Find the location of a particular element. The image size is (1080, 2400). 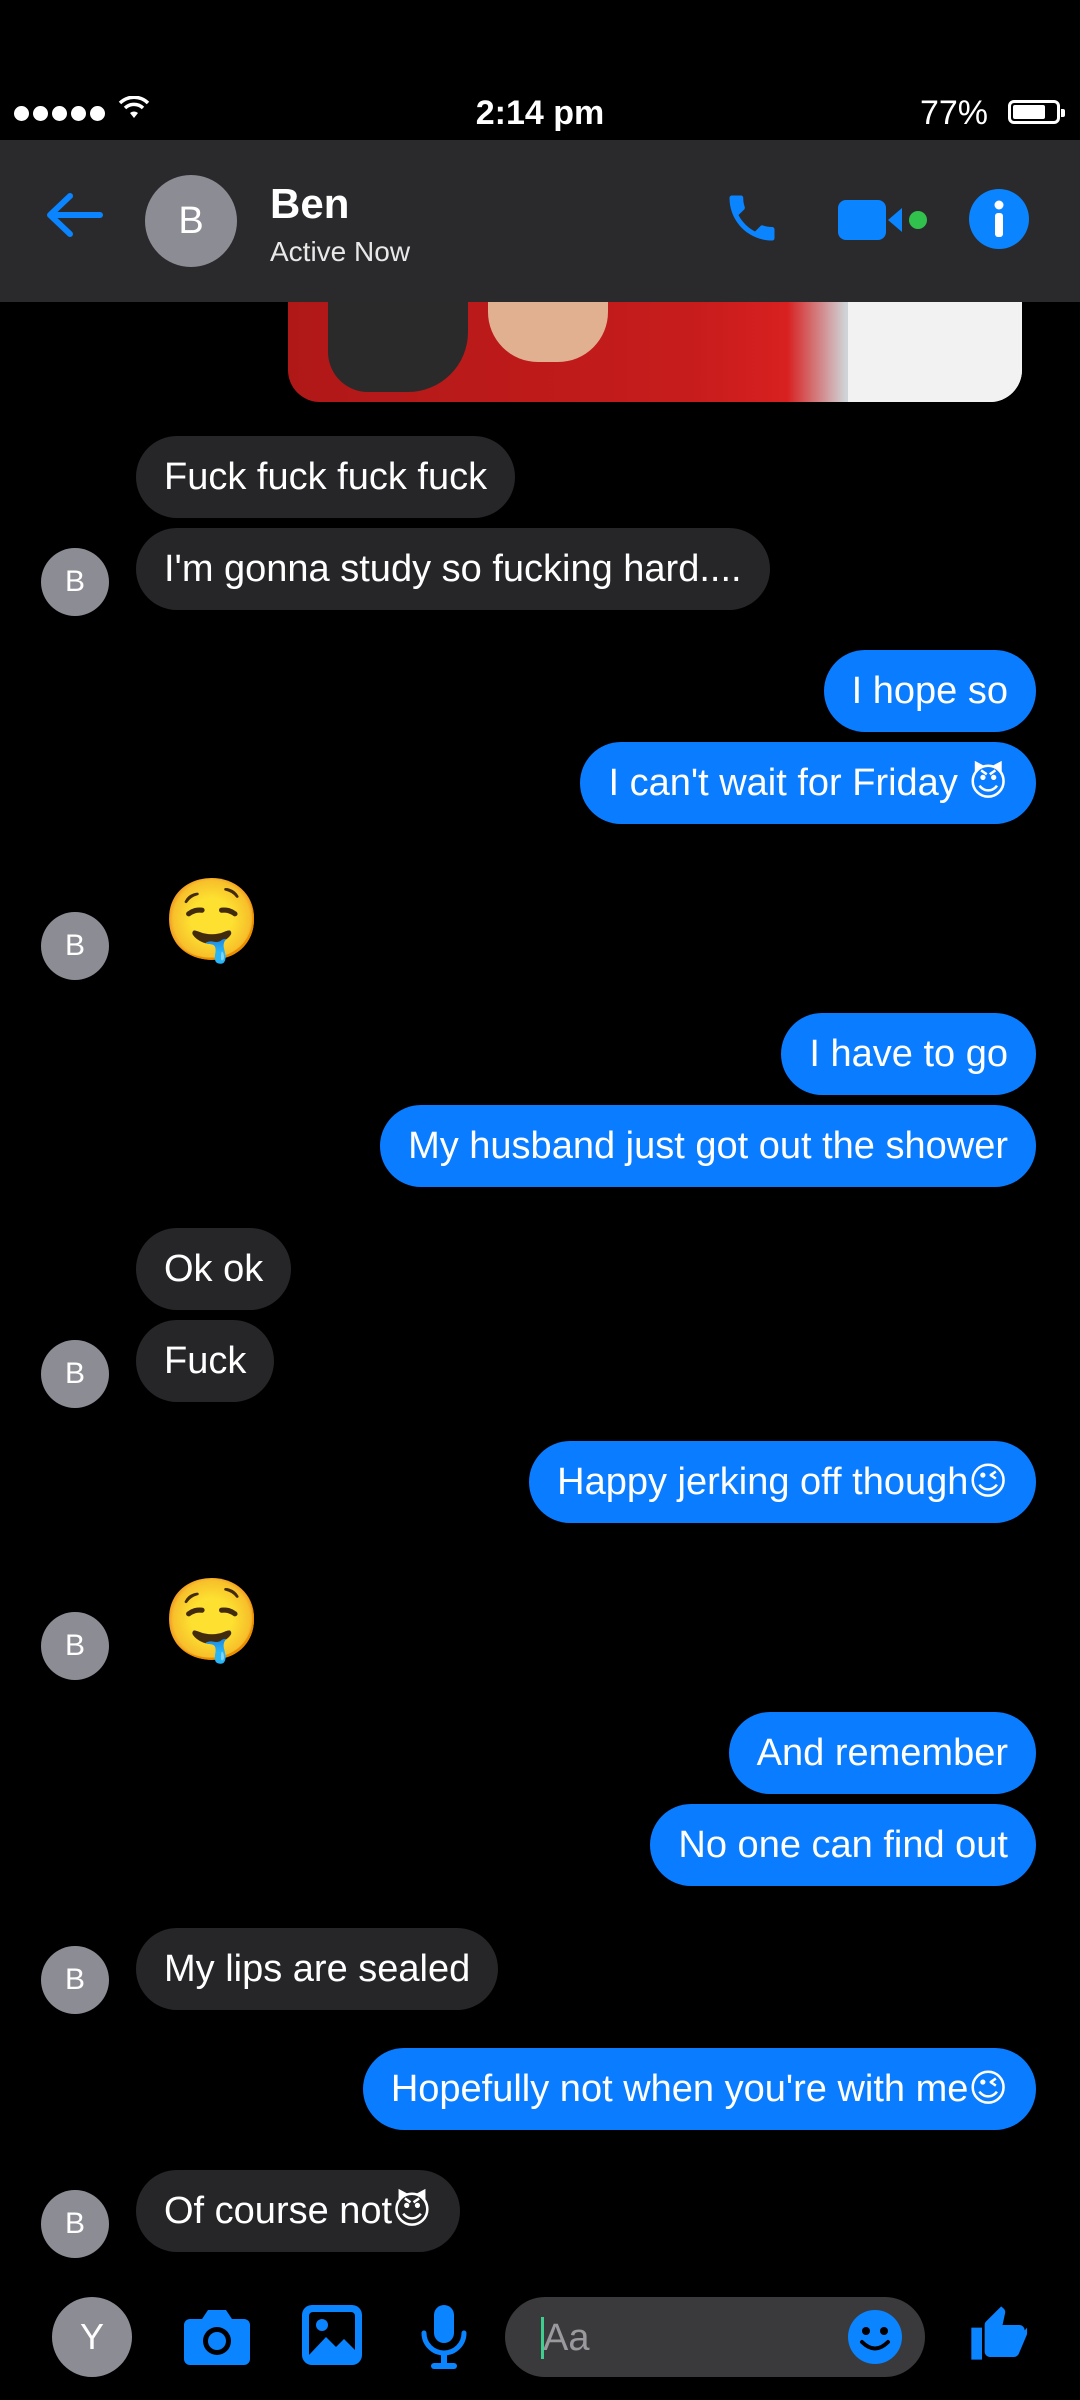

video-call-icon is located at coordinates (884, 220).